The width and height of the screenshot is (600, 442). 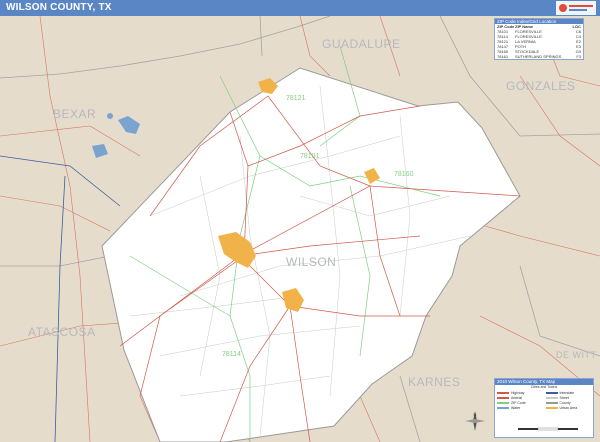 What do you see at coordinates (475, 421) in the screenshot?
I see `compass-rose-icon: N` at bounding box center [475, 421].